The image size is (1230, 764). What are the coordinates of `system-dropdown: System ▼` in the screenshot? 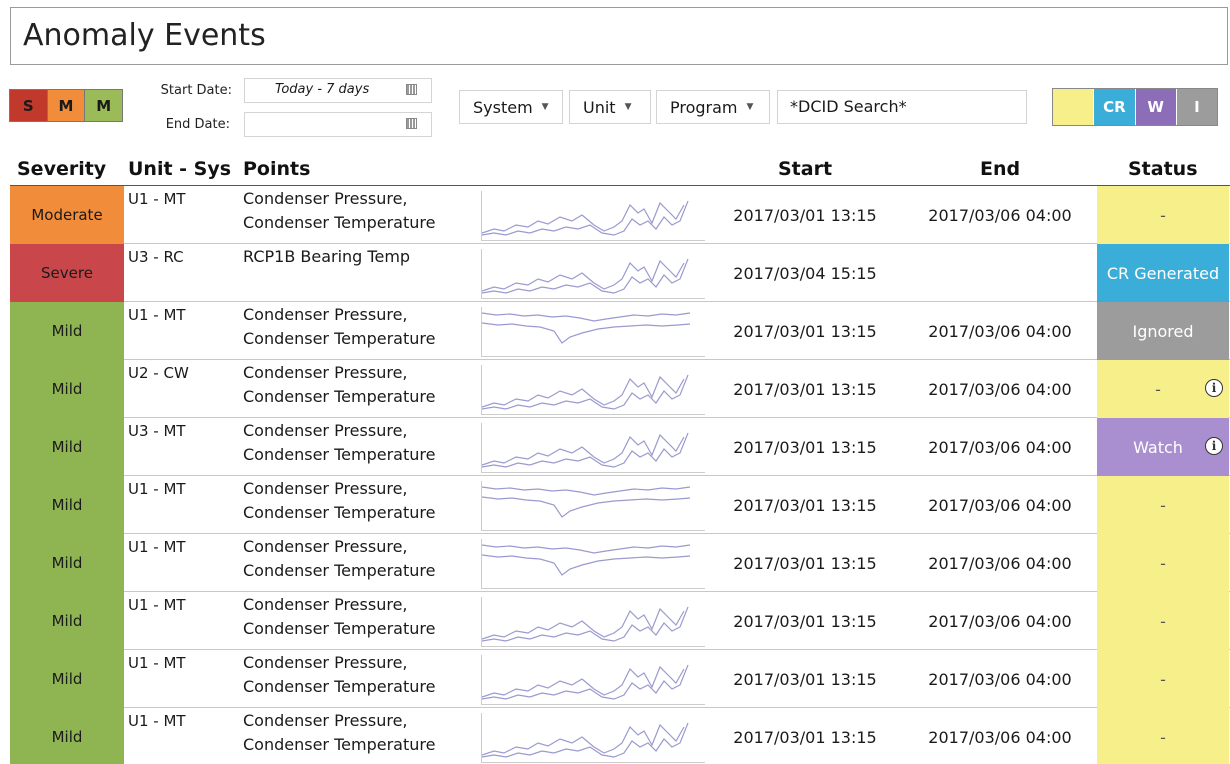 It's located at (511, 107).